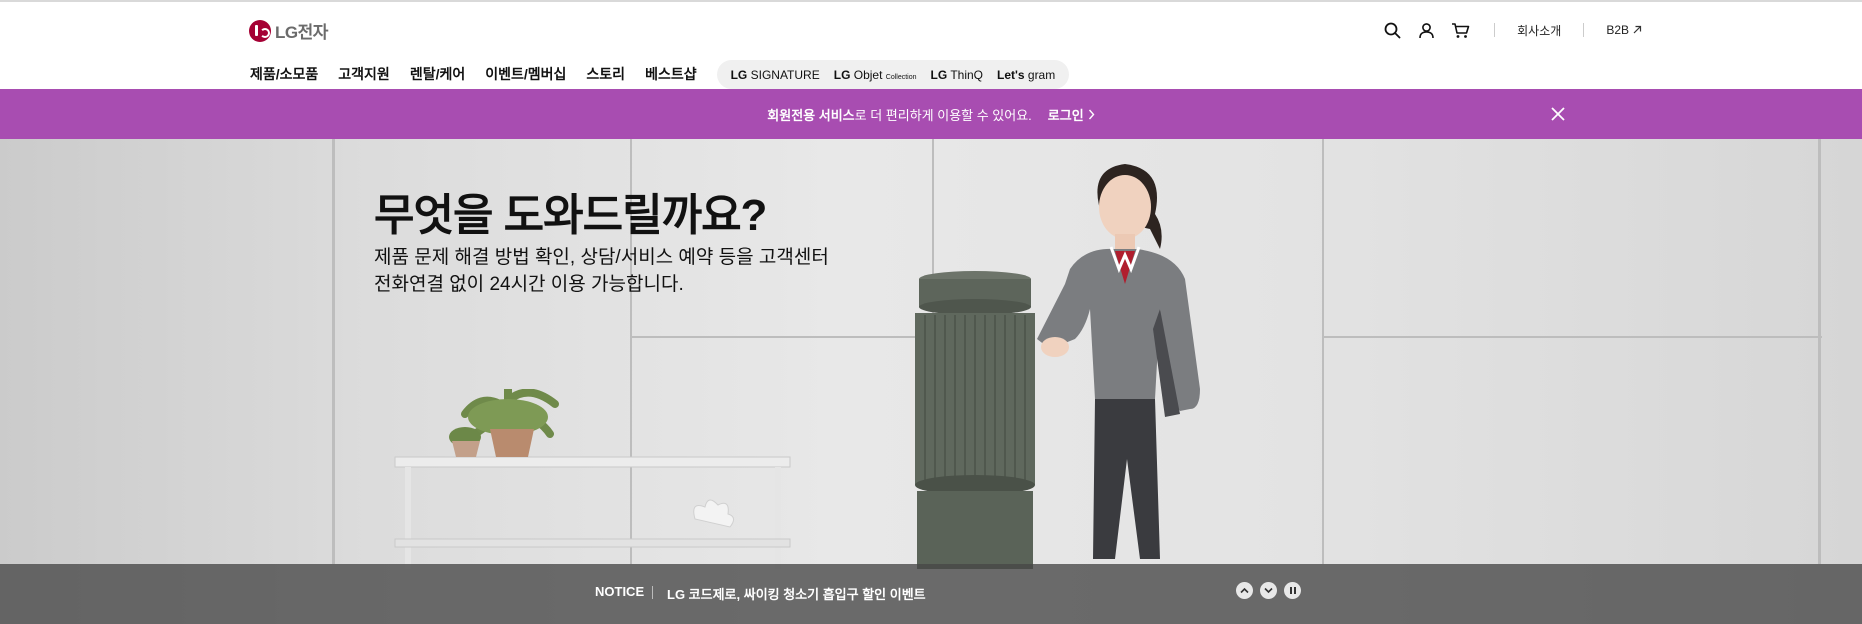 The width and height of the screenshot is (1862, 624). Describe the element at coordinates (301, 32) in the screenshot. I see `logo-text: LG전자` at that location.